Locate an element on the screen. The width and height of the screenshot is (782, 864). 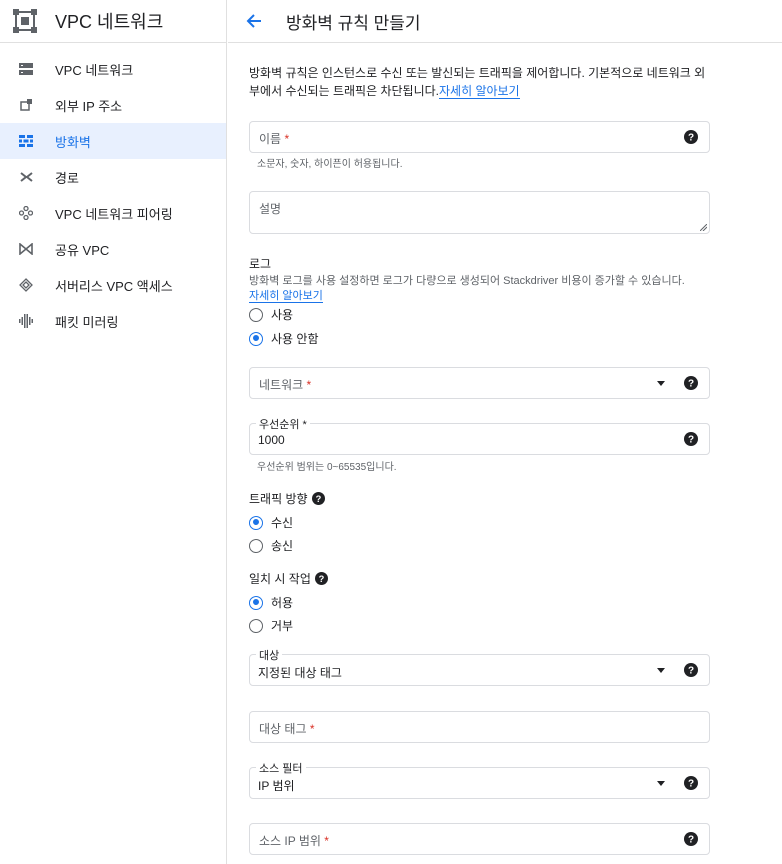
sidebar-item-label: 서버리스 VPC 액세스 is located at coordinates (114, 286).